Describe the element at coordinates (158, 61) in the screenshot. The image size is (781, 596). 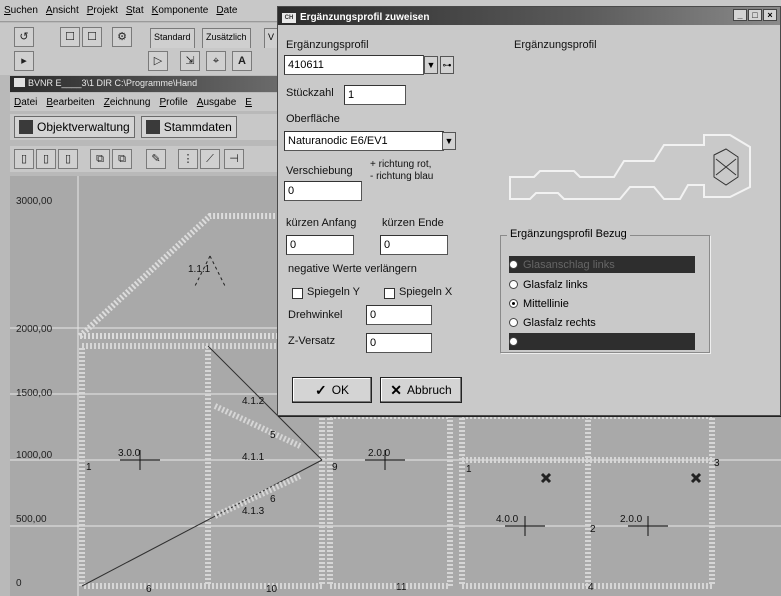
I see `select-arrow-icon: ▷` at that location.